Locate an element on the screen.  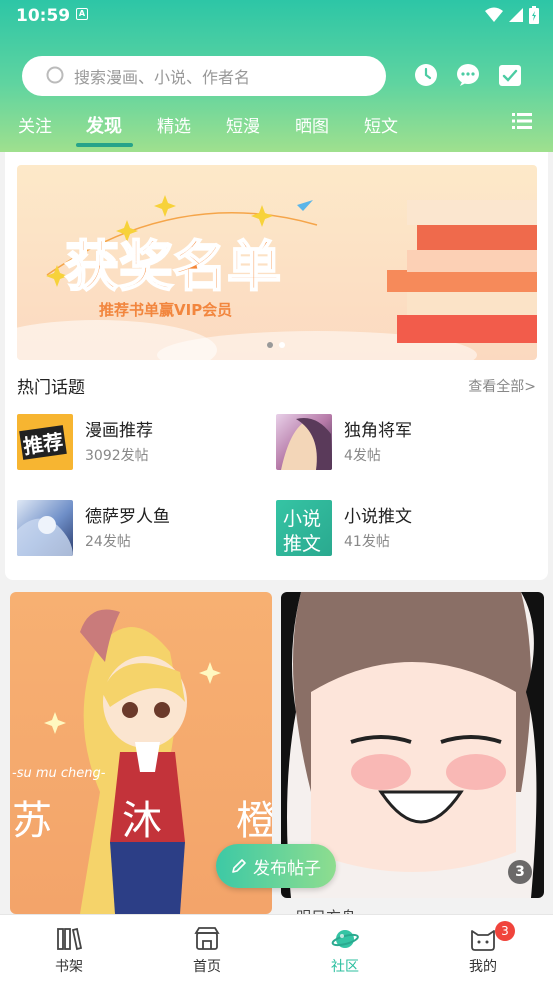
topic-count: 41发帖 is located at coordinates (367, 542).